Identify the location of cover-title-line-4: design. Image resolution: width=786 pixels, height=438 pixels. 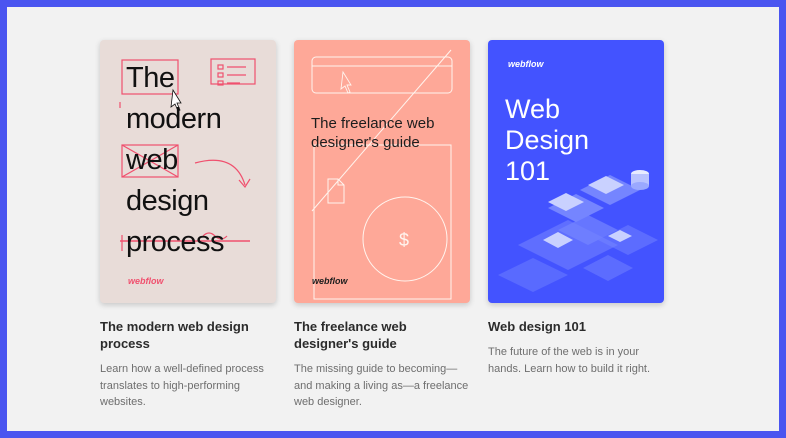
(167, 201).